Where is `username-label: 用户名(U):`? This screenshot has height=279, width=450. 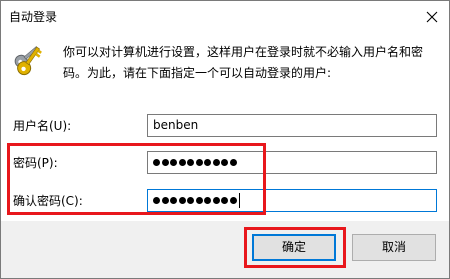
username-label: 用户名(U): is located at coordinates (42, 126).